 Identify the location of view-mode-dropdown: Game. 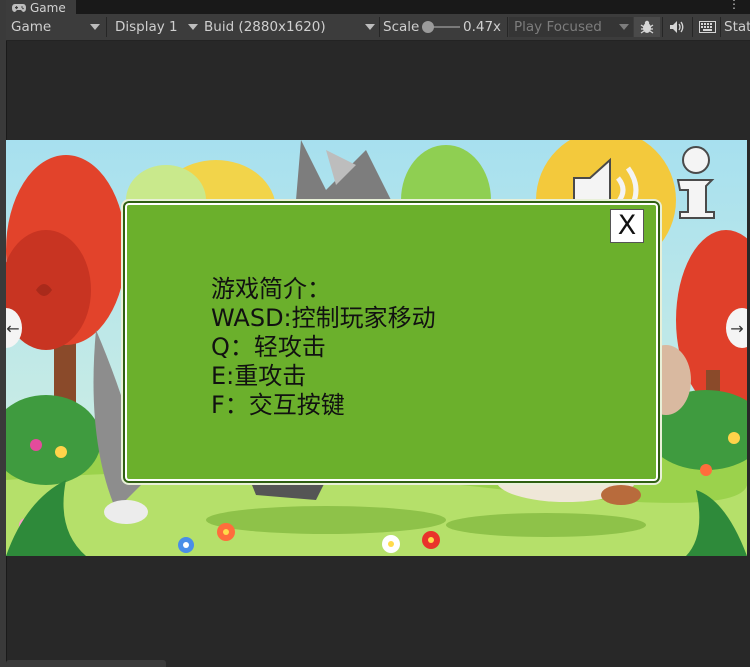
(55, 27).